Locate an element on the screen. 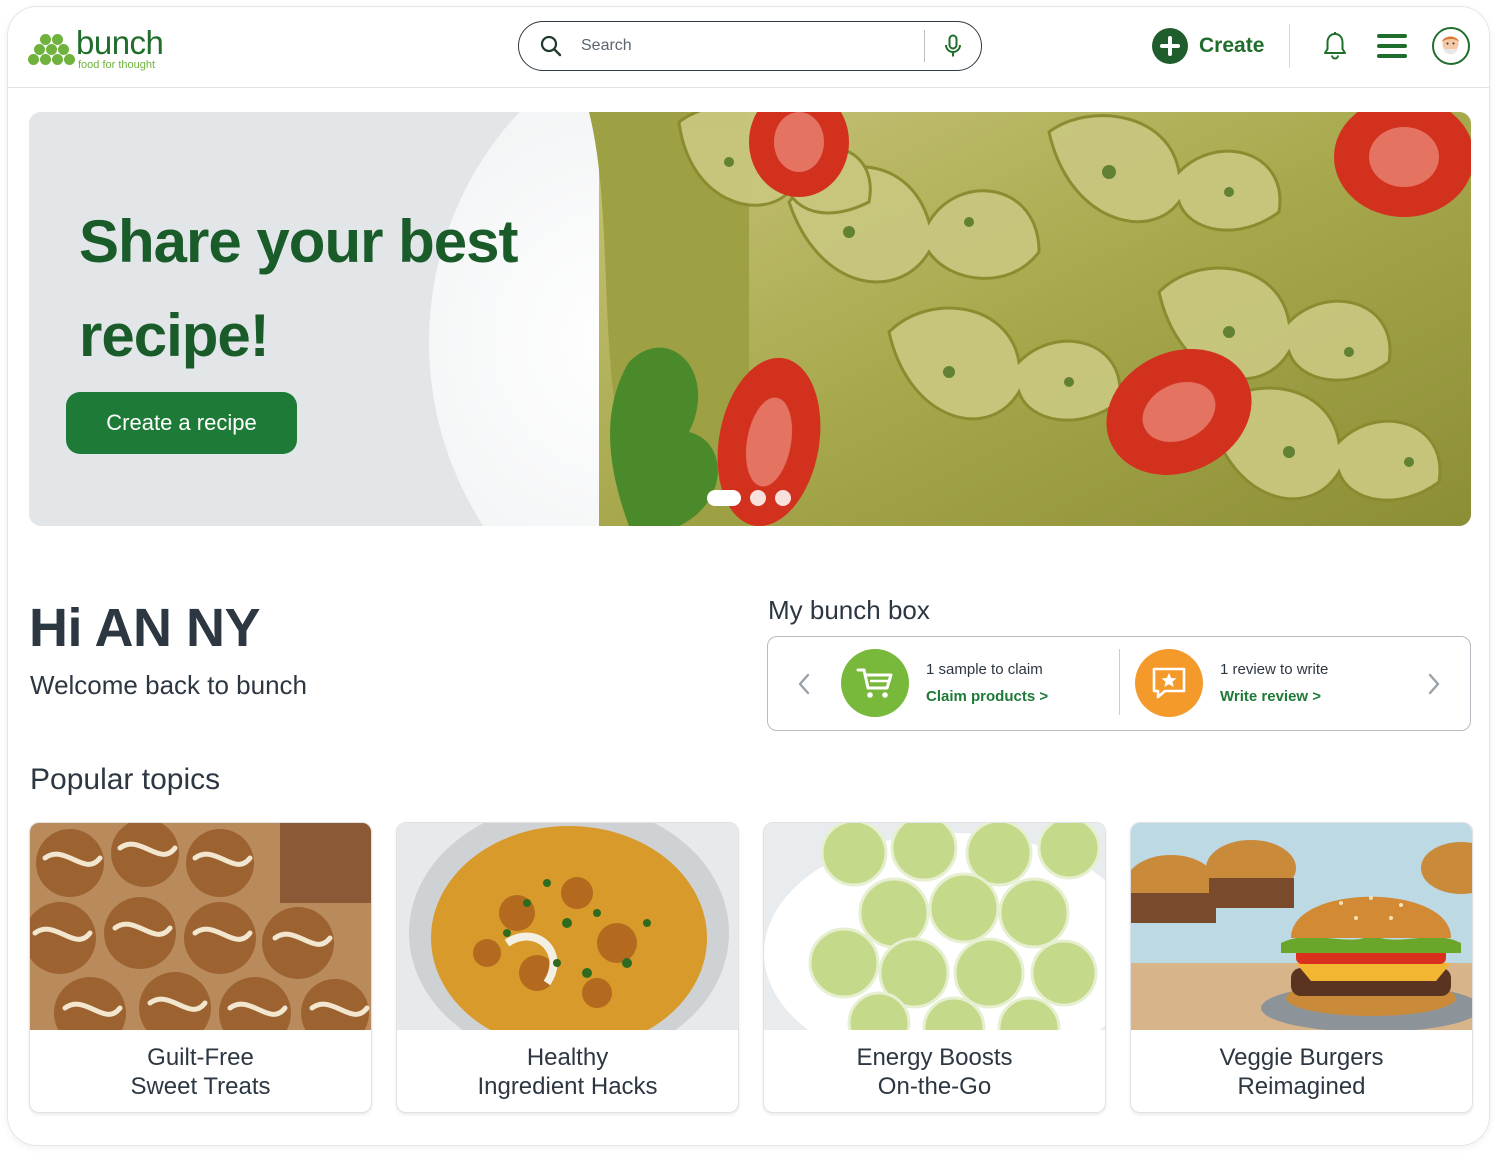  box-divider is located at coordinates (1119, 682).